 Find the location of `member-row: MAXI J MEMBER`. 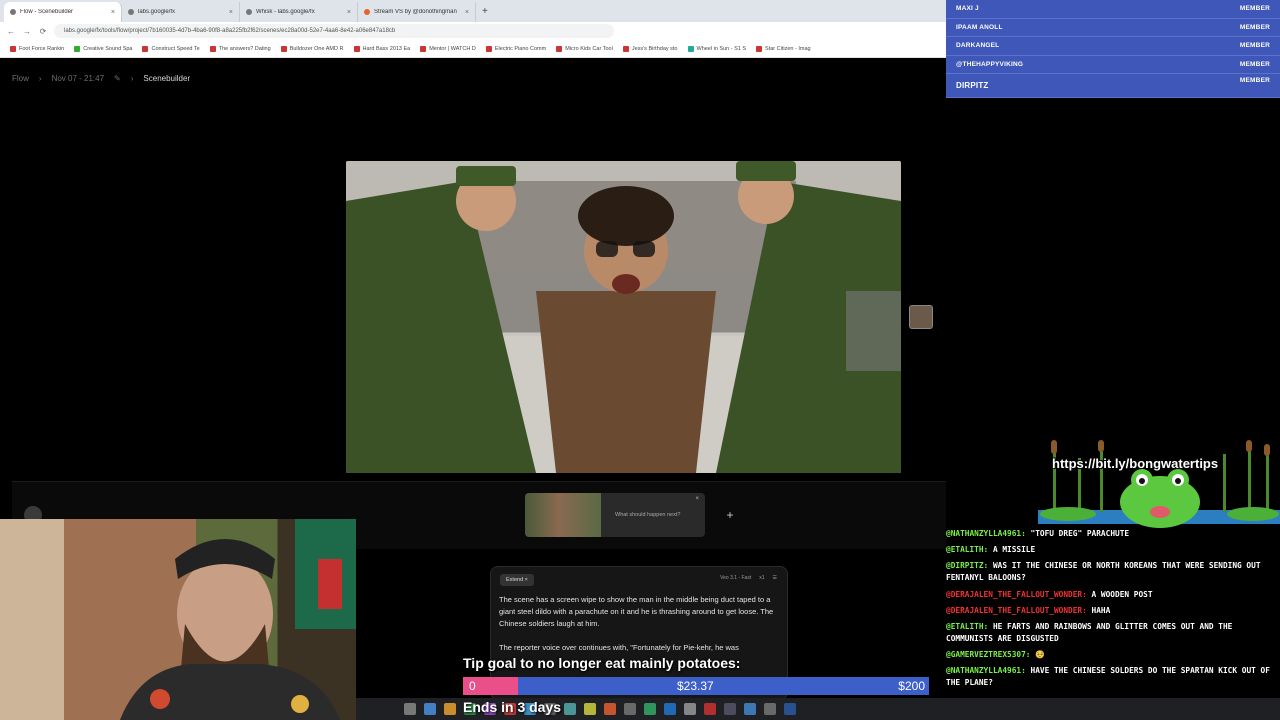

member-row: MAXI J MEMBER is located at coordinates (1113, 9).